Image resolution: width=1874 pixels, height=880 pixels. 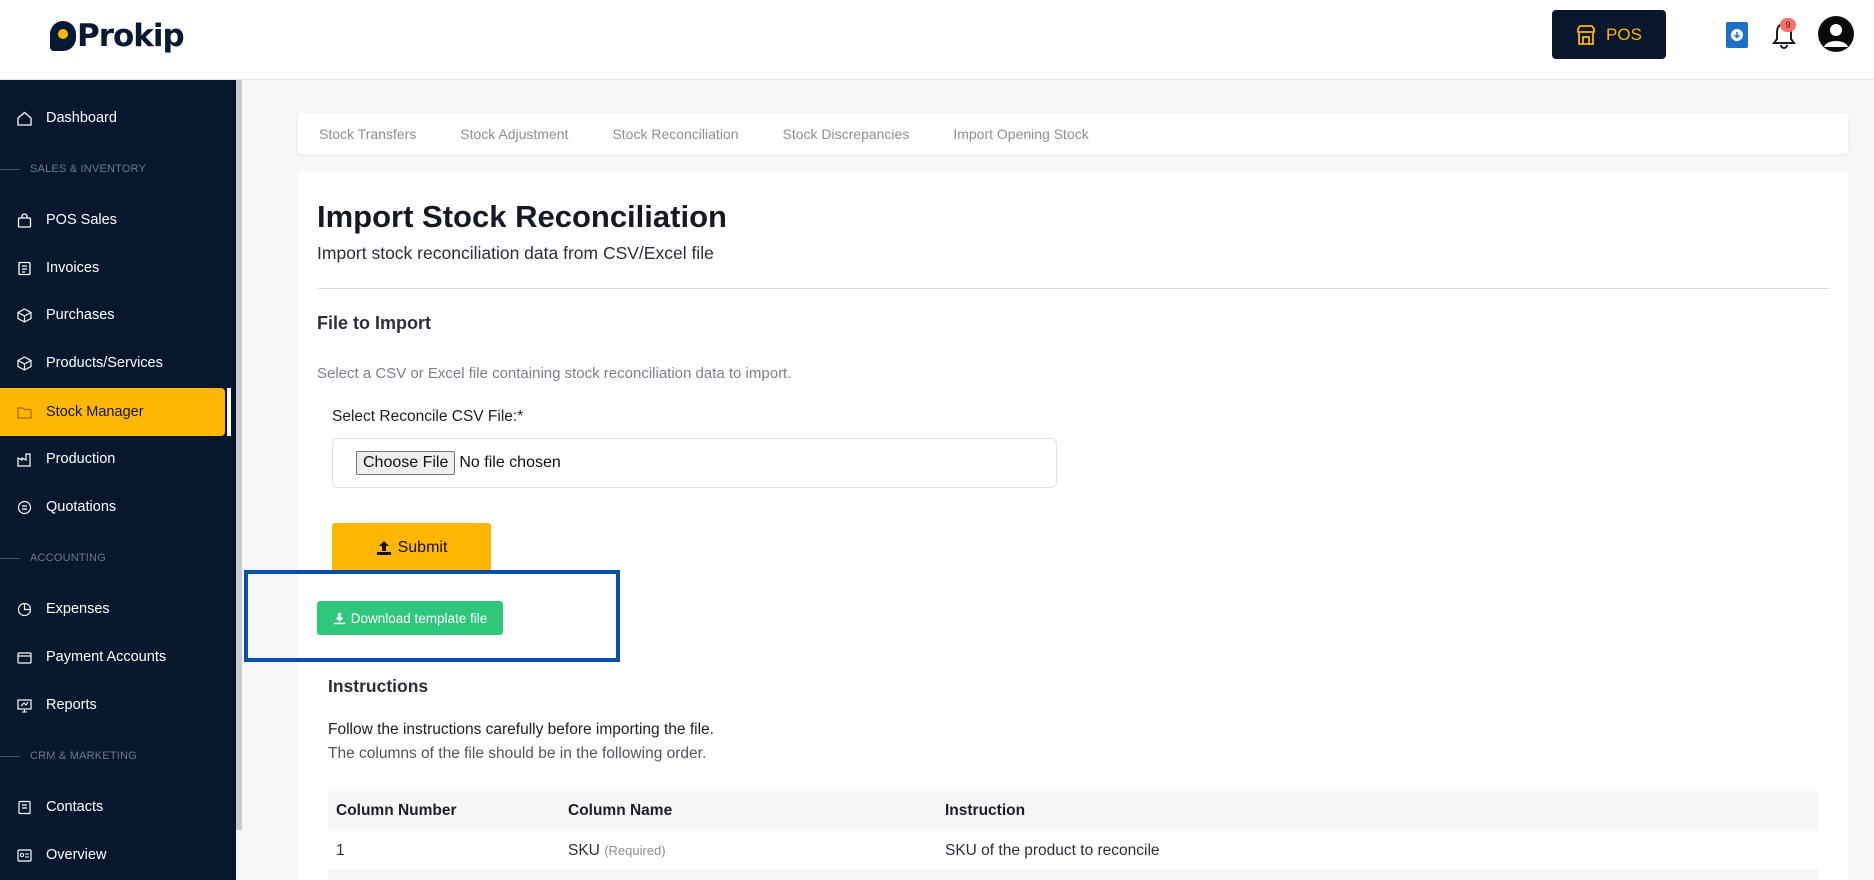 What do you see at coordinates (118, 459) in the screenshot?
I see `sidebar-item-production: Production` at bounding box center [118, 459].